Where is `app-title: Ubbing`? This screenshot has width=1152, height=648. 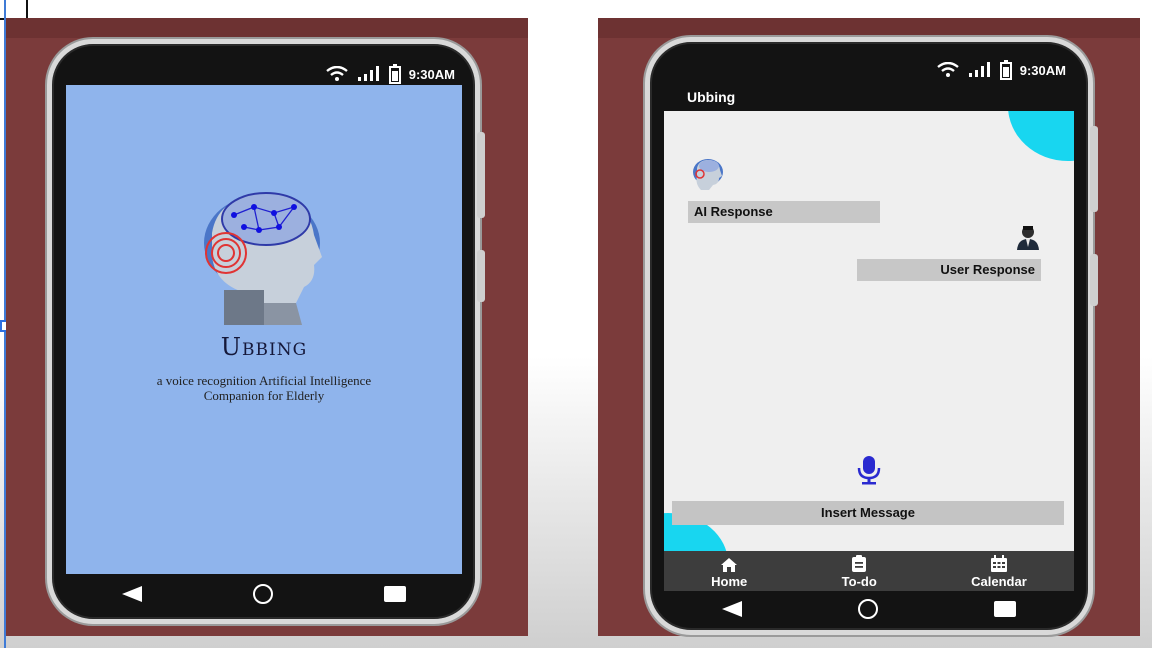
app-title: Ubbing is located at coordinates (264, 347).